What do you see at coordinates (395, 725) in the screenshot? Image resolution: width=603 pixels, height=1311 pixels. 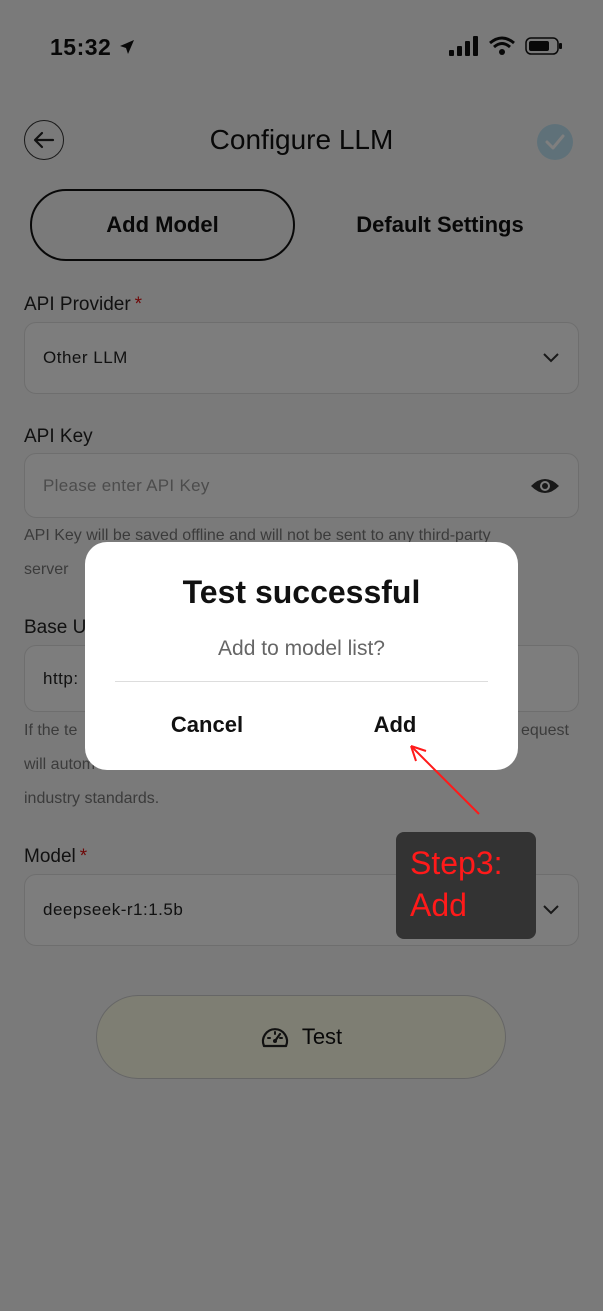 I see `dialog-add-button: Add` at bounding box center [395, 725].